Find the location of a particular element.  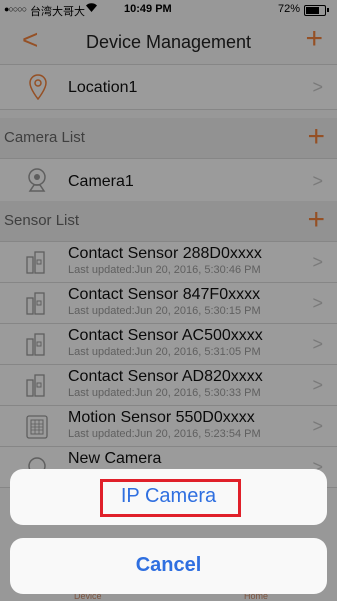

highlight-box is located at coordinates (170, 498).